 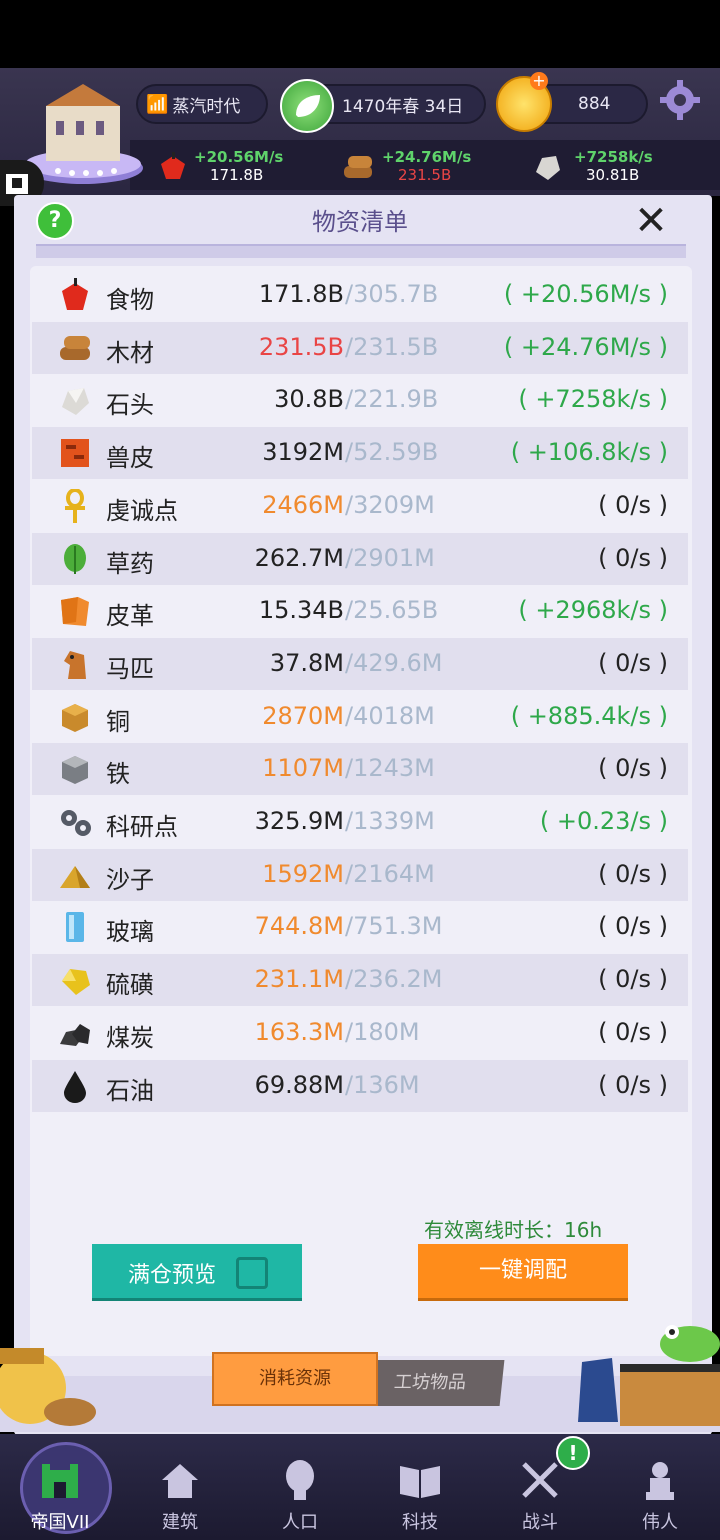 I want to click on resource-current: 231.5B, so click(x=301, y=346).